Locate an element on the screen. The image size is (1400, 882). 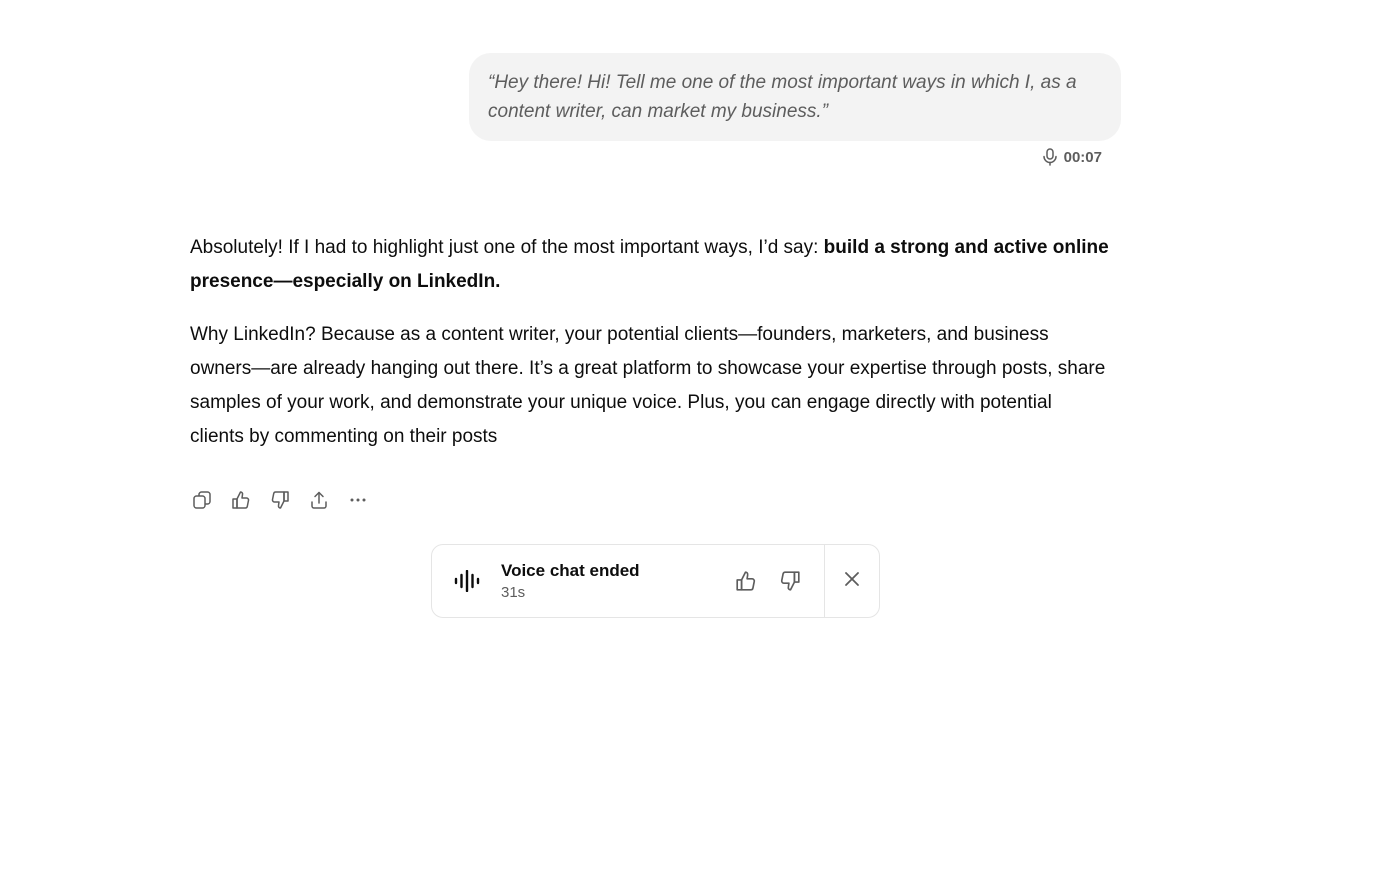
more-icon is located at coordinates (358, 500).